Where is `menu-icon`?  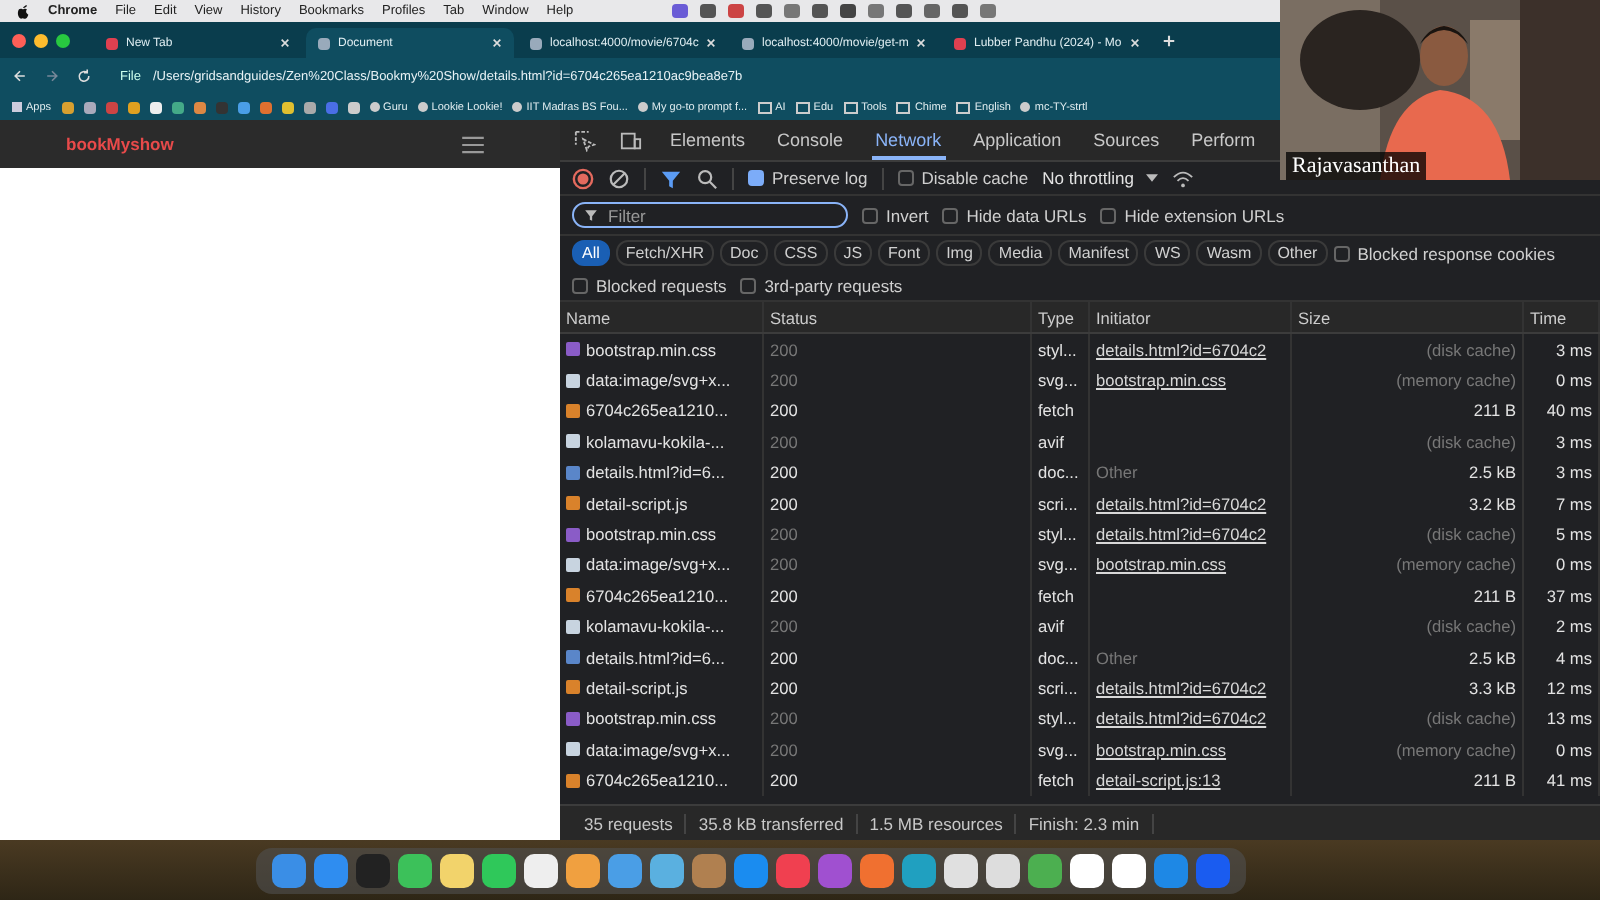
menu-icon is located at coordinates (473, 144).